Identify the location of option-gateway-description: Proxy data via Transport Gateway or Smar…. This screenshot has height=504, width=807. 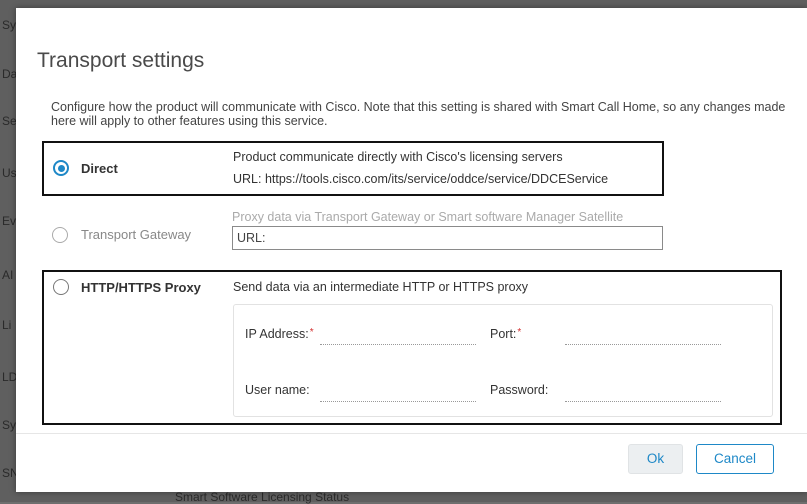
(428, 217).